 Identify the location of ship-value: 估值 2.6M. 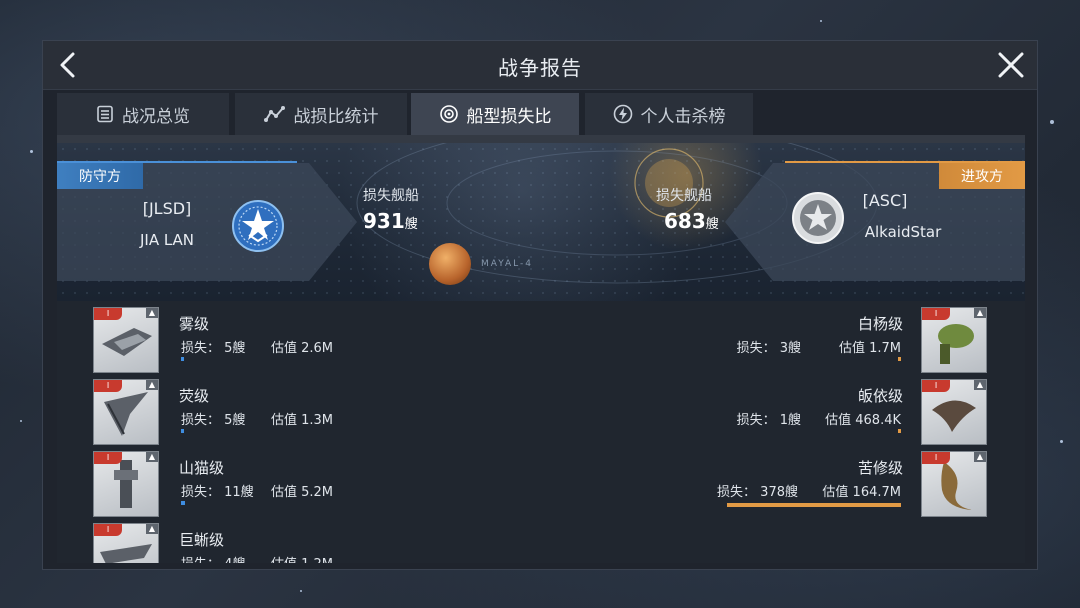
(302, 348).